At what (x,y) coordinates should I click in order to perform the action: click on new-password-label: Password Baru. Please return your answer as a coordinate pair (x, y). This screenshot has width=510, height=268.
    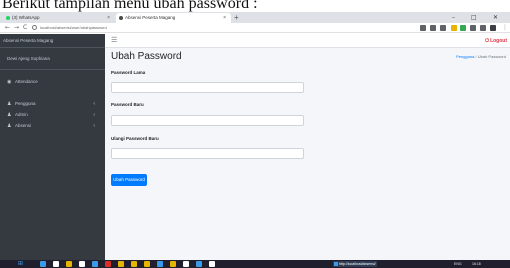
    Looking at the image, I should click on (127, 104).